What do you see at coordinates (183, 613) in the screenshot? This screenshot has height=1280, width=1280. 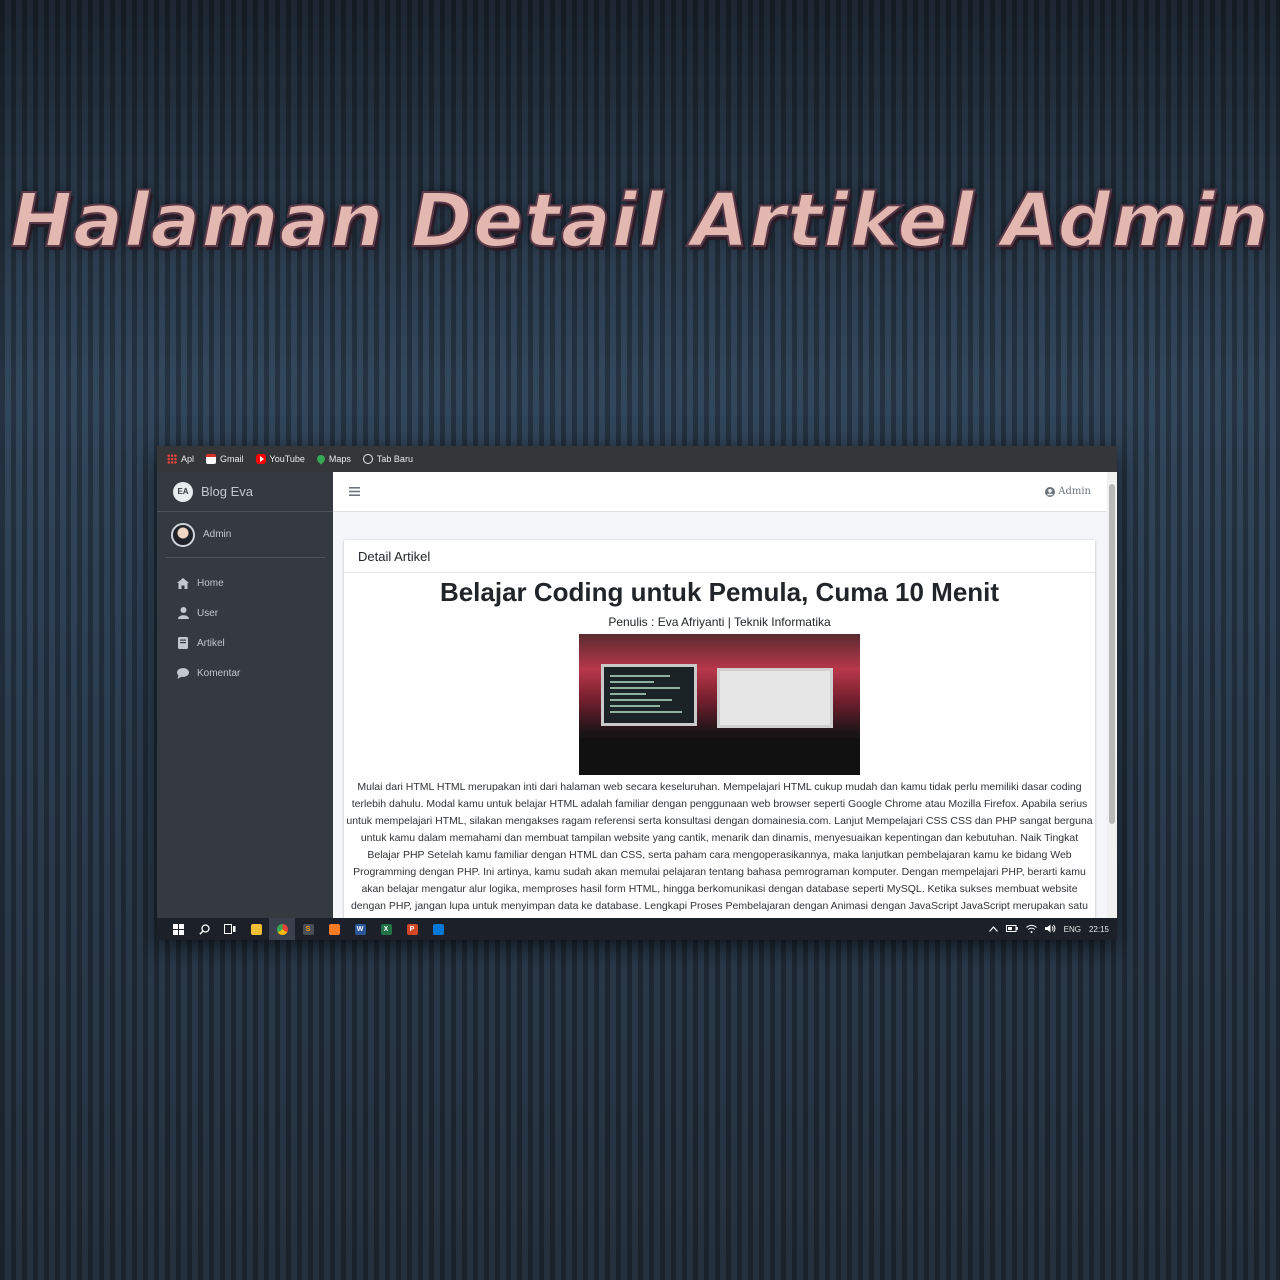 I see `user-icon` at bounding box center [183, 613].